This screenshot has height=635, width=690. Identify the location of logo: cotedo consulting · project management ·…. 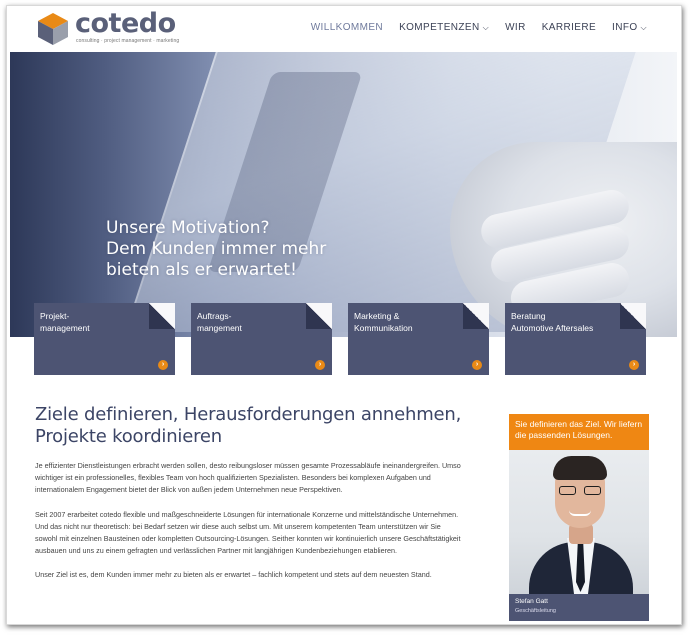
(107, 27).